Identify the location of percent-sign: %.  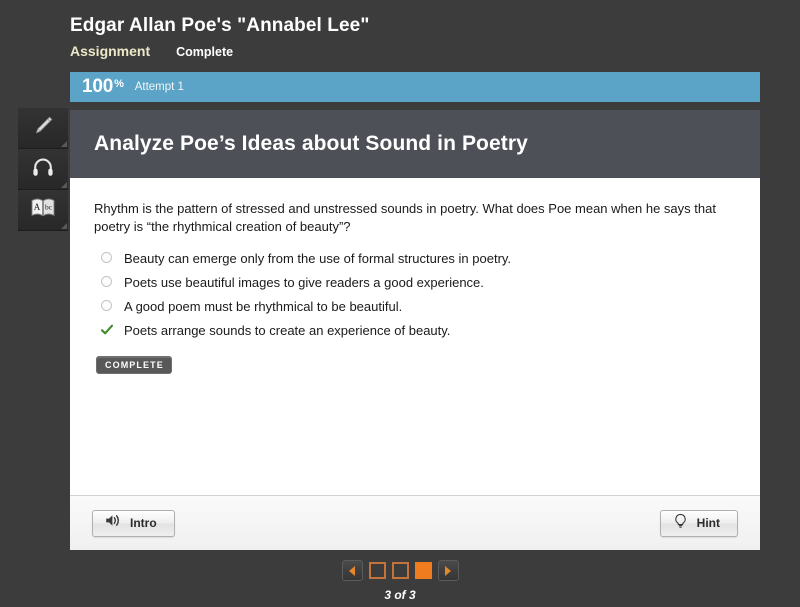
(119, 84).